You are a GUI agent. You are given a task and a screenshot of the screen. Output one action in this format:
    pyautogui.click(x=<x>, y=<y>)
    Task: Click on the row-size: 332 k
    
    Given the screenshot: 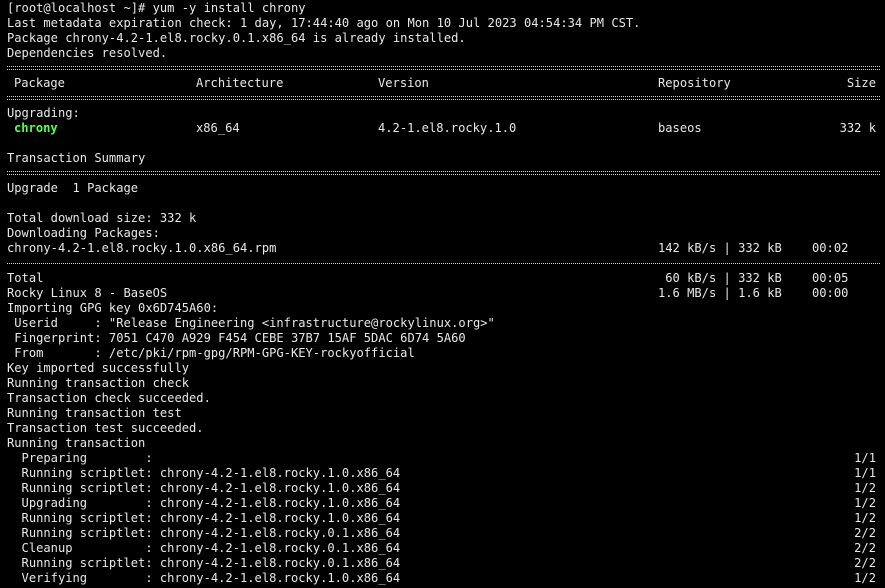 What is the action you would take?
    pyautogui.click(x=857, y=128)
    